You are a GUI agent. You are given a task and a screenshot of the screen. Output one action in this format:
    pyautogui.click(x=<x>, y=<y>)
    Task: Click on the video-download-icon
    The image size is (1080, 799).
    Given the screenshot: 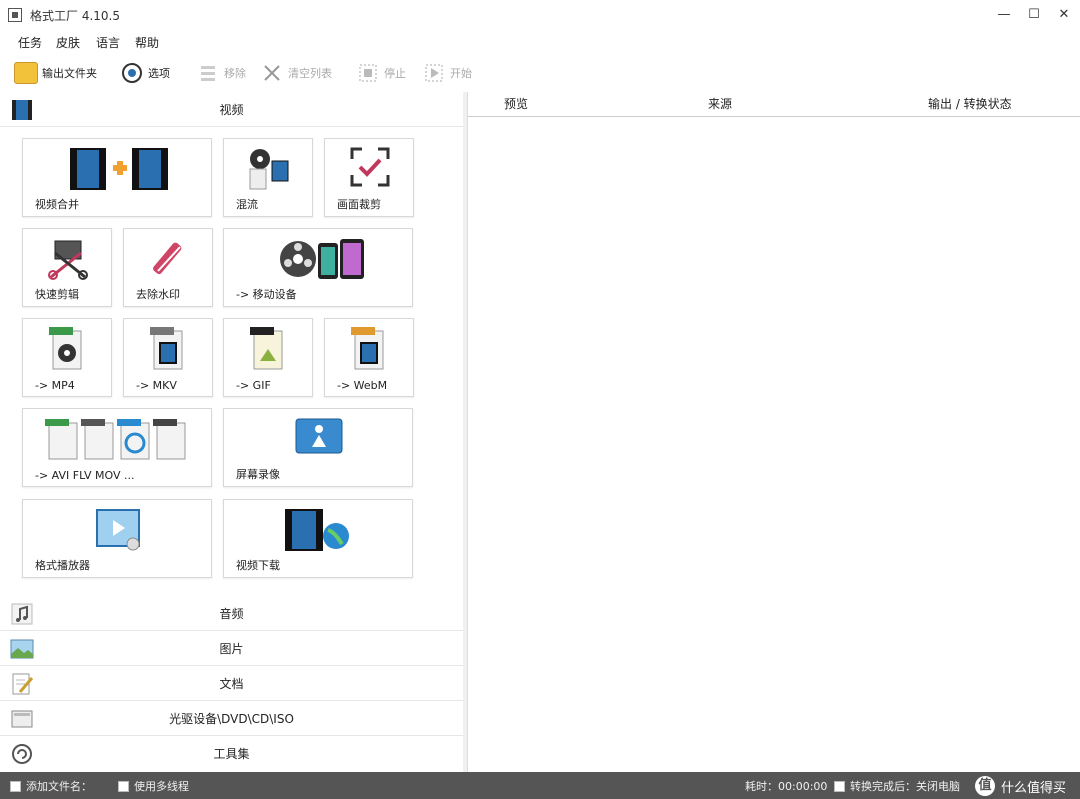 What is the action you would take?
    pyautogui.click(x=317, y=530)
    